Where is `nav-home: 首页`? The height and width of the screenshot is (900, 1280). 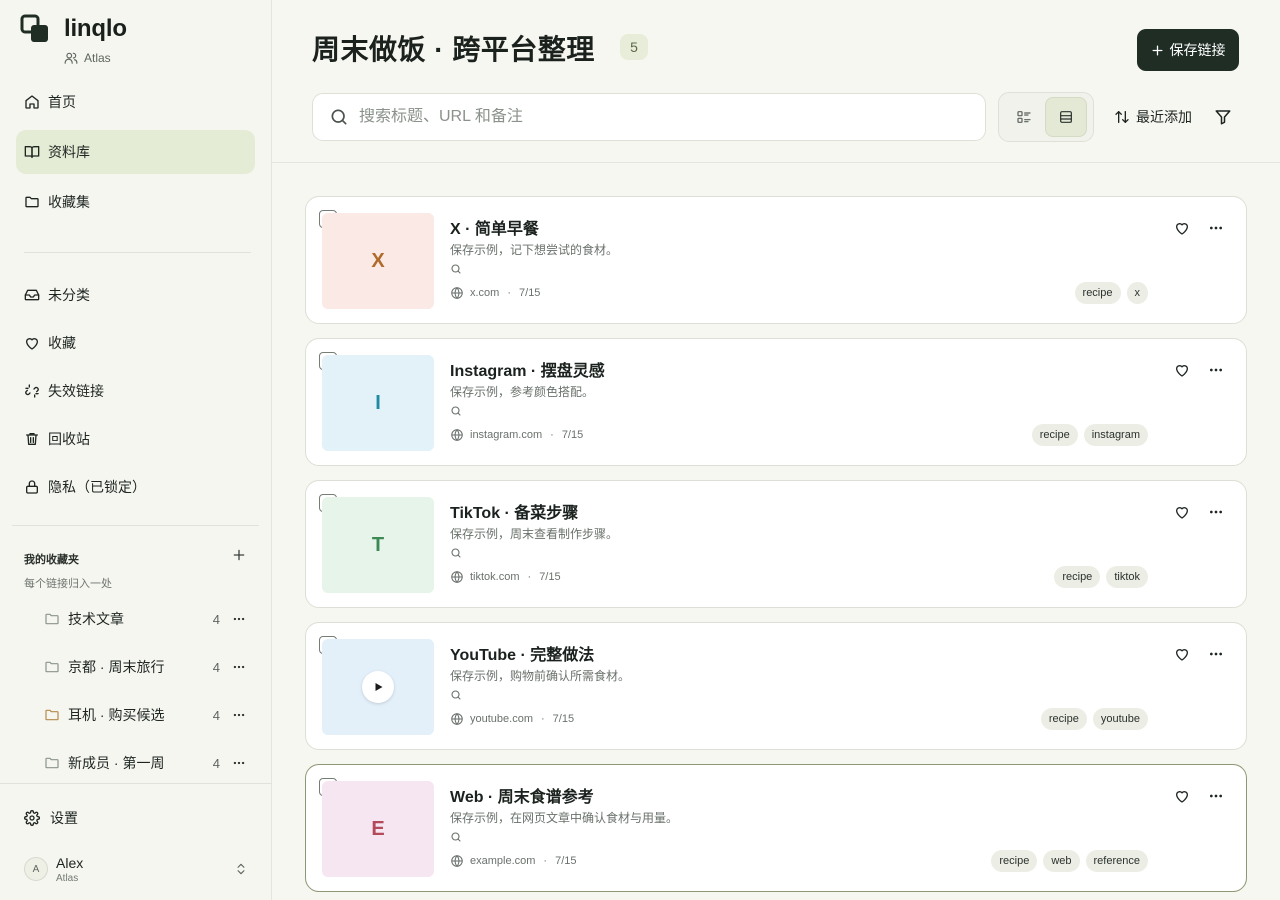
nav-home: 首页 is located at coordinates (135, 102).